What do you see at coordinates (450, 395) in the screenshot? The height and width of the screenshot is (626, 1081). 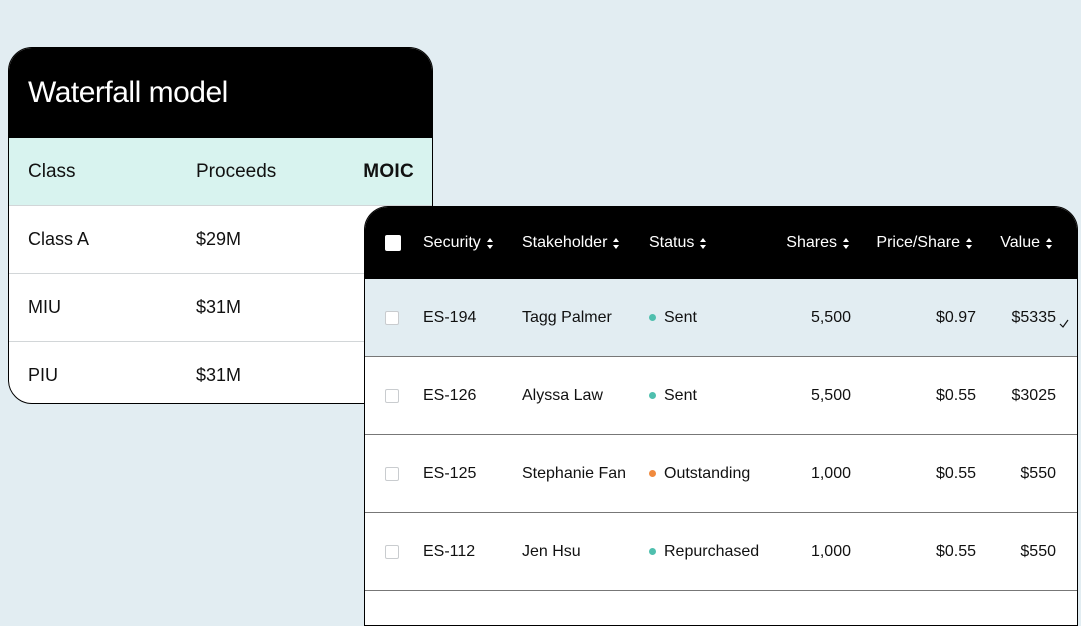 I see `security-cell: ES-126` at bounding box center [450, 395].